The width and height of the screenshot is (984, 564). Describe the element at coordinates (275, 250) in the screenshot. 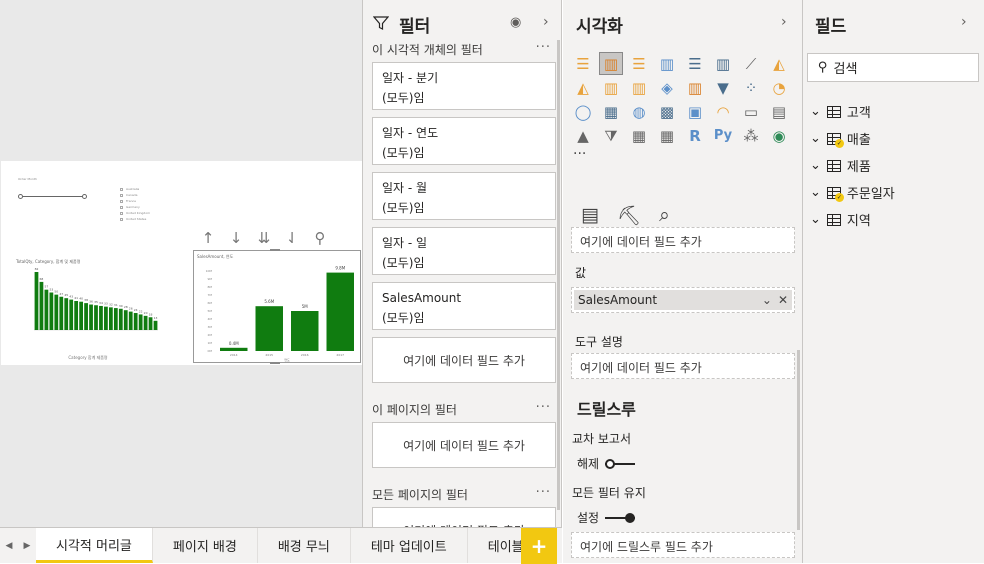

I see `resize-handle-top` at that location.